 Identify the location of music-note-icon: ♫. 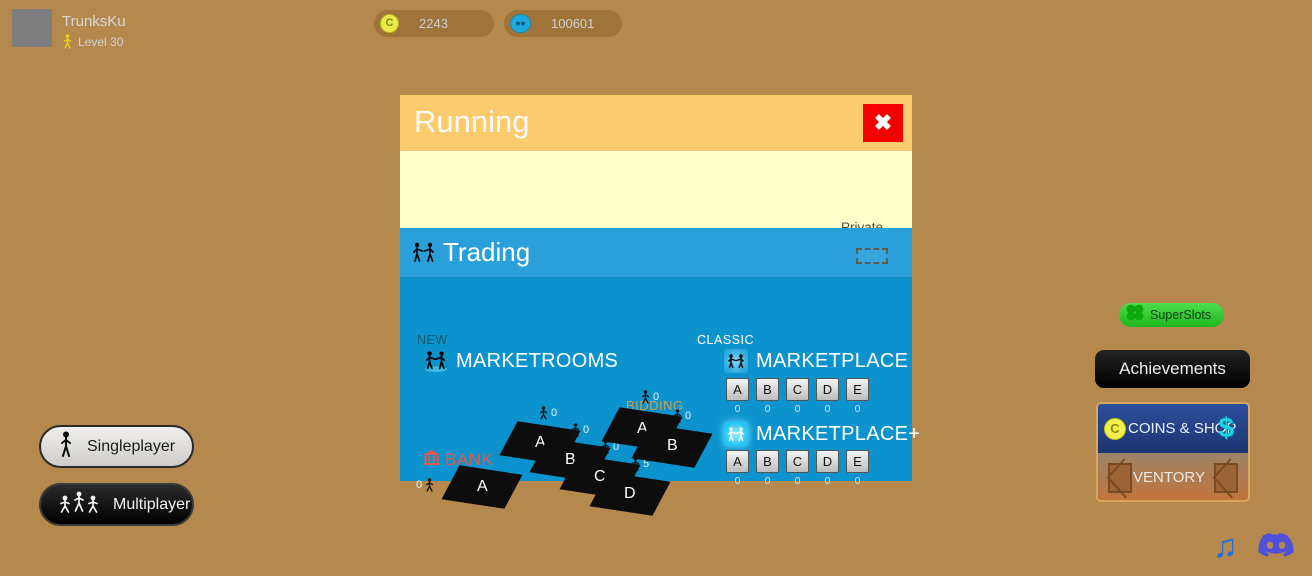
(1225, 545).